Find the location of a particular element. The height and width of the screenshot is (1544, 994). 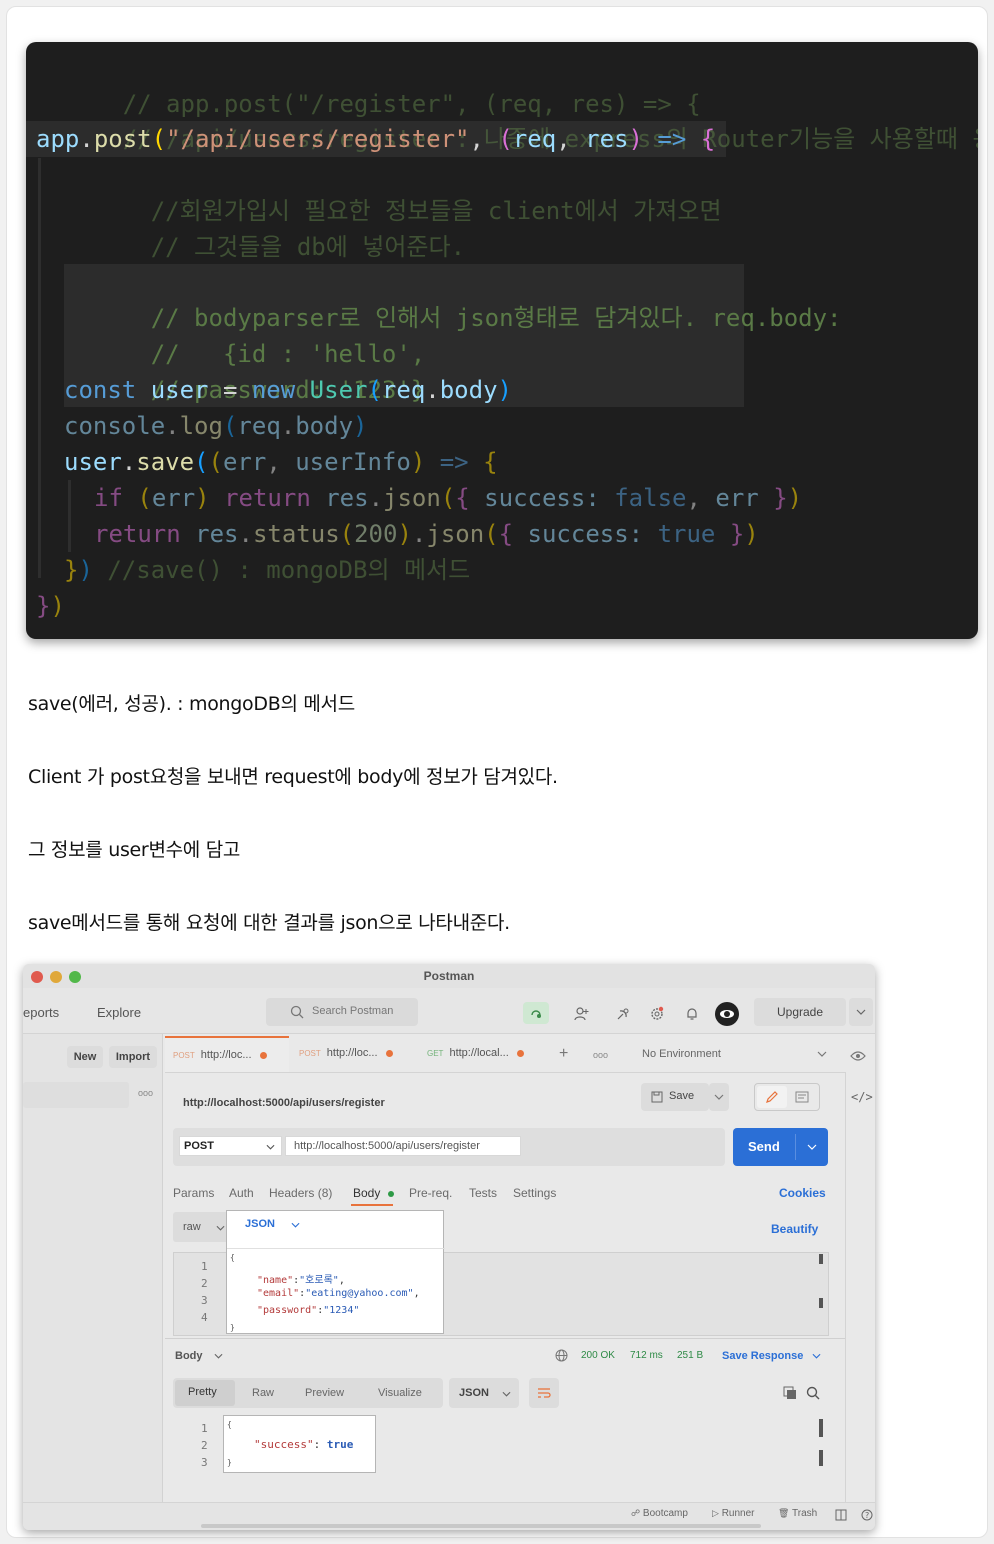

tab-auth: Auth is located at coordinates (241, 1193).